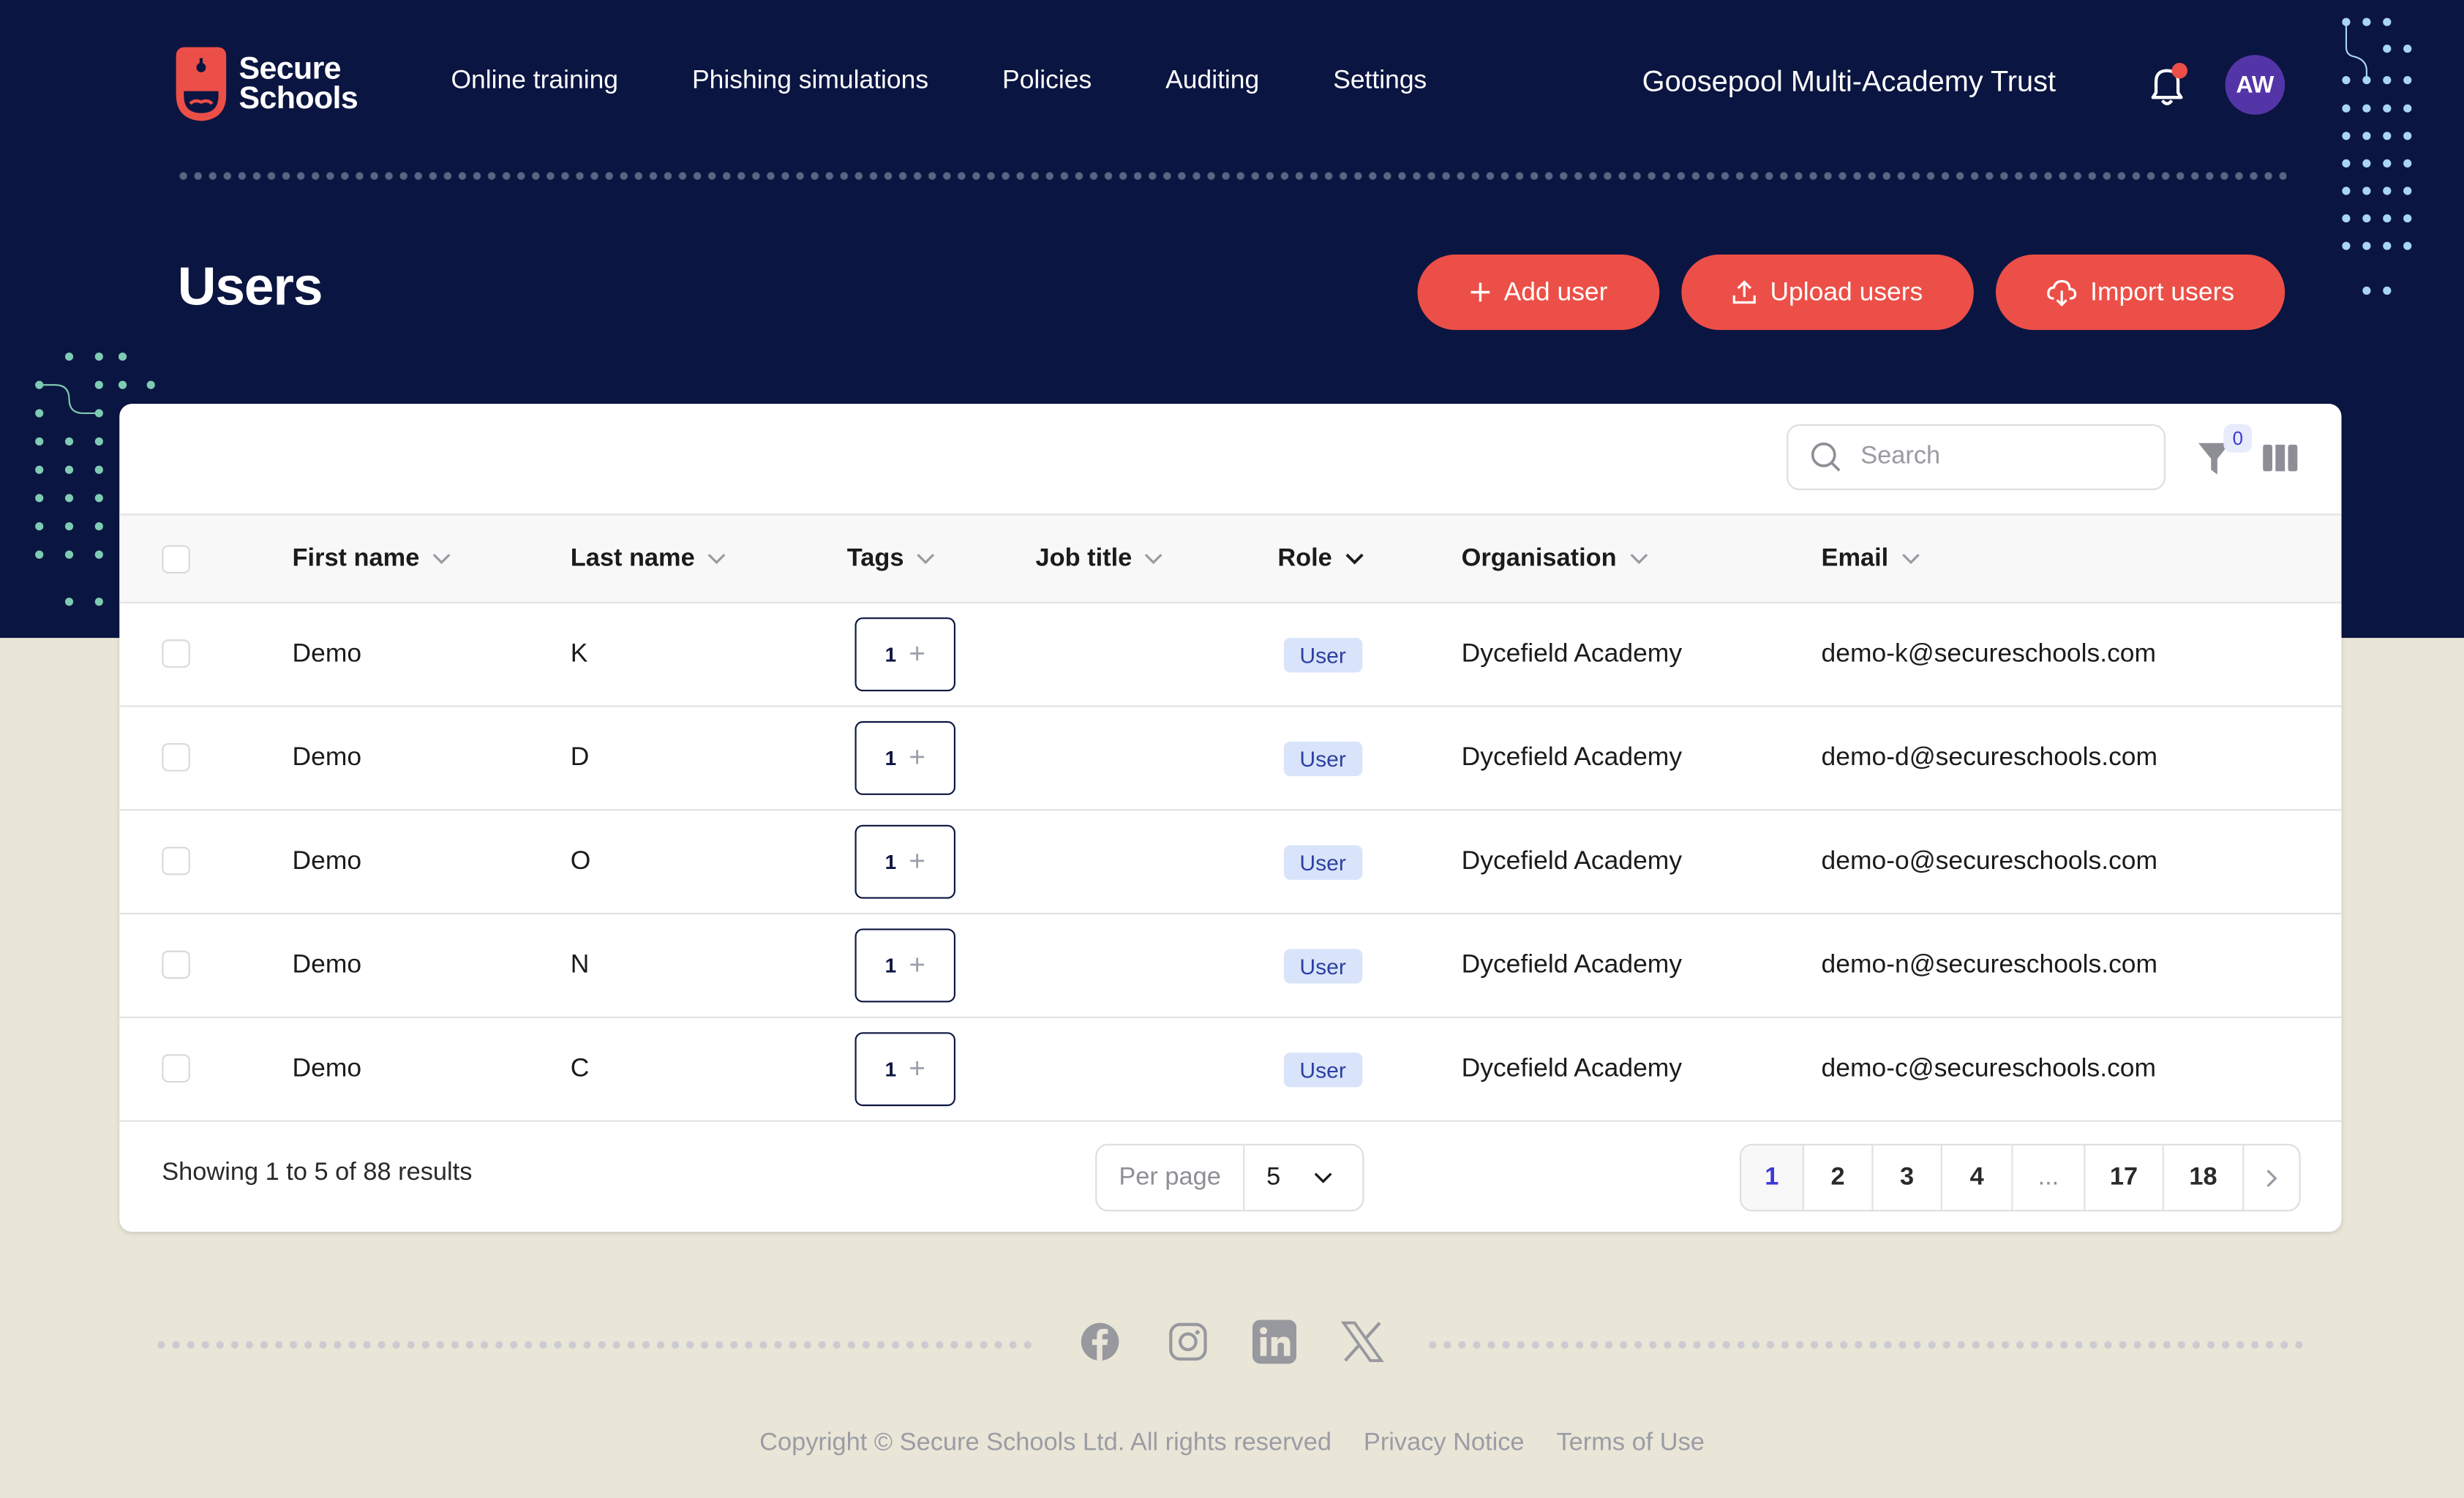  I want to click on upload-users-button: Upload users, so click(1827, 292).